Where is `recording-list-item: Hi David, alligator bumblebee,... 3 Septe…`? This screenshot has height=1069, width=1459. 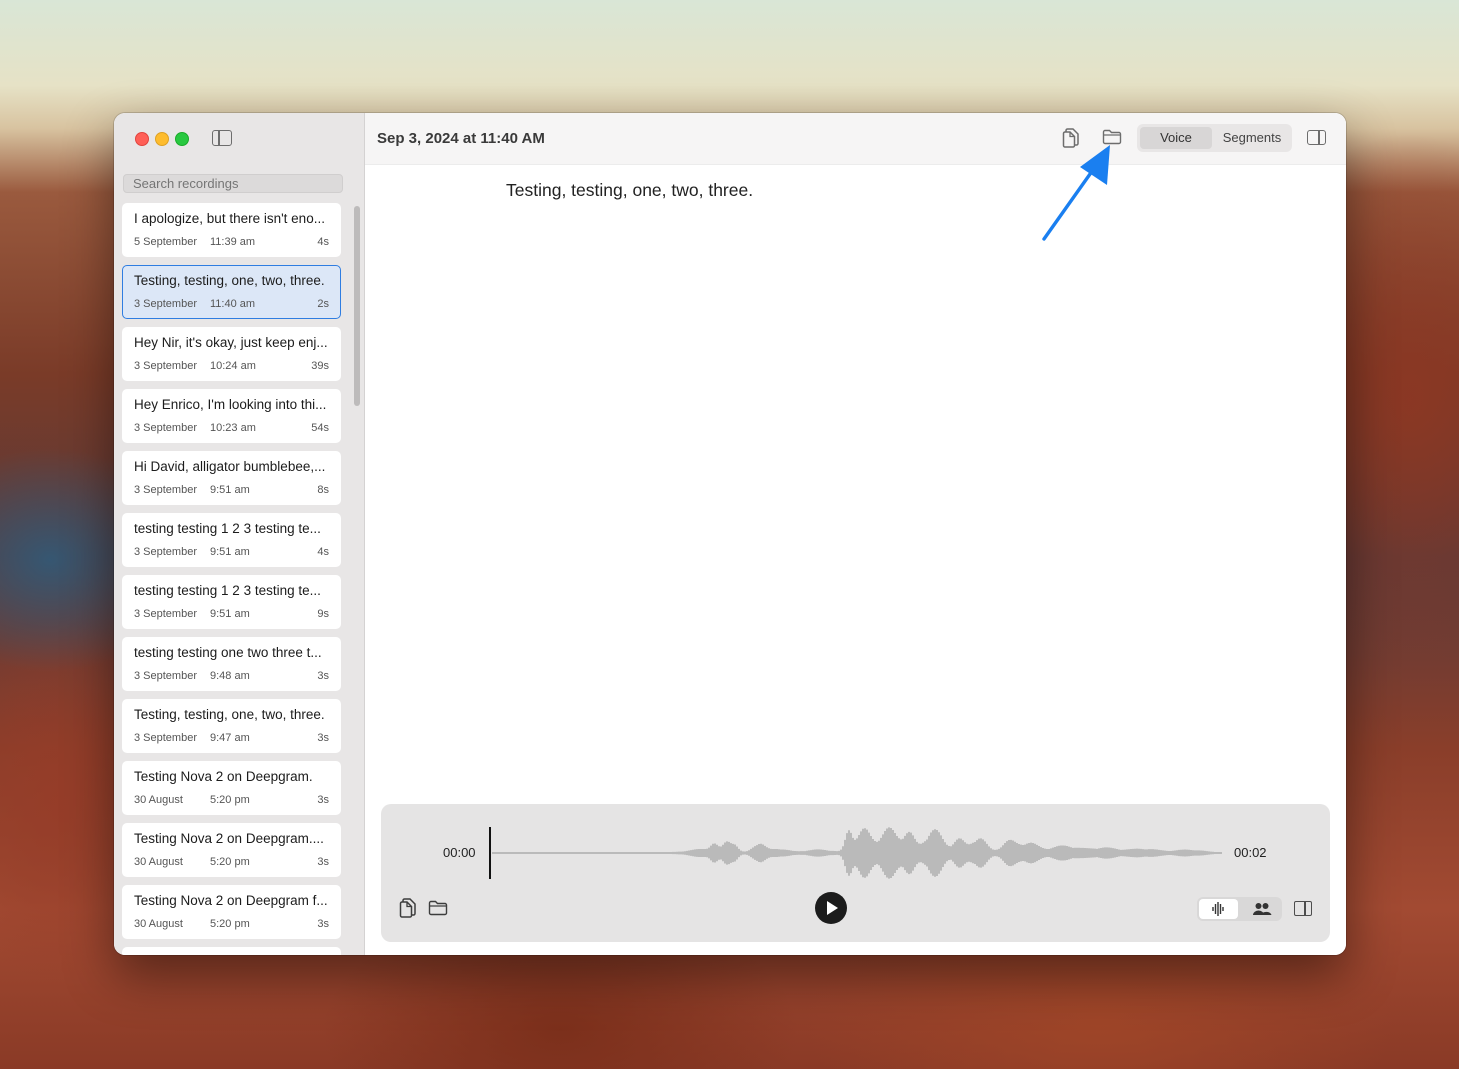 recording-list-item: Hi David, alligator bumblebee,... 3 Septe… is located at coordinates (231, 478).